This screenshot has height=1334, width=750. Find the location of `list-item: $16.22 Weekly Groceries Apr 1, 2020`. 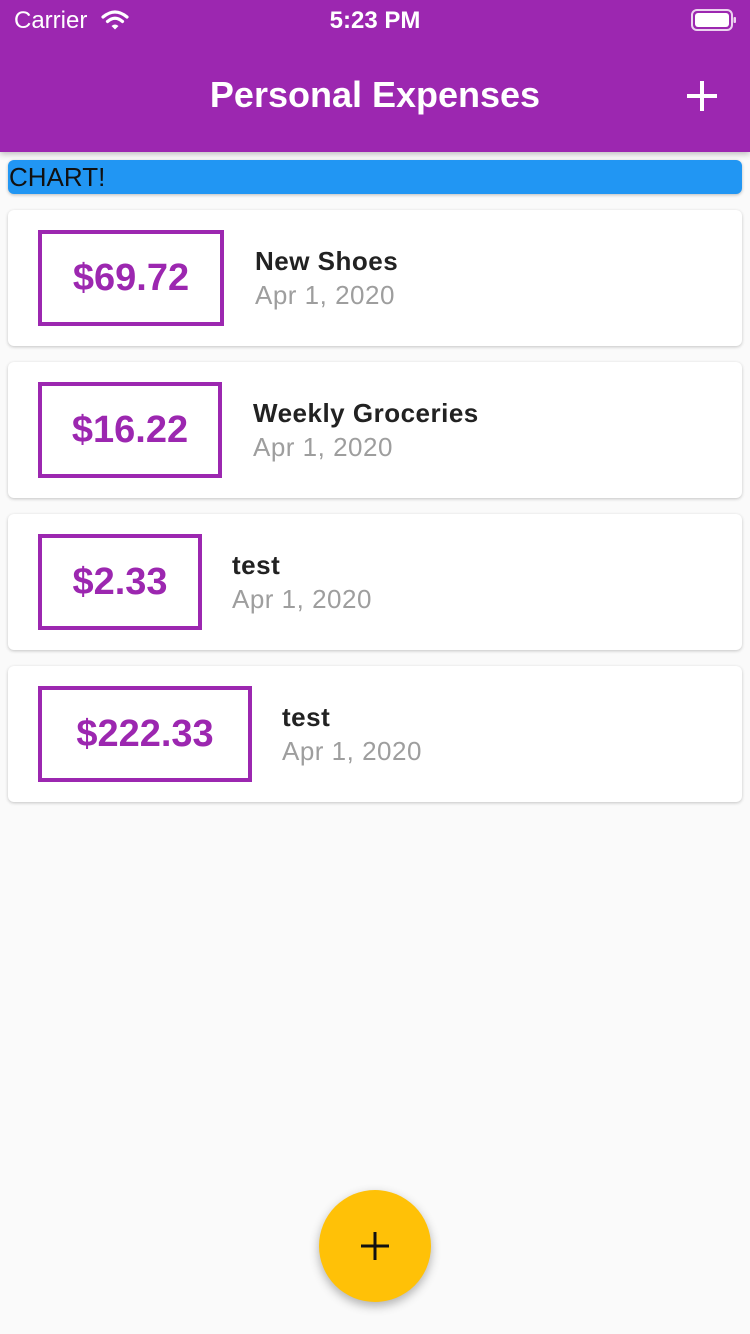

list-item: $16.22 Weekly Groceries Apr 1, 2020 is located at coordinates (375, 430).